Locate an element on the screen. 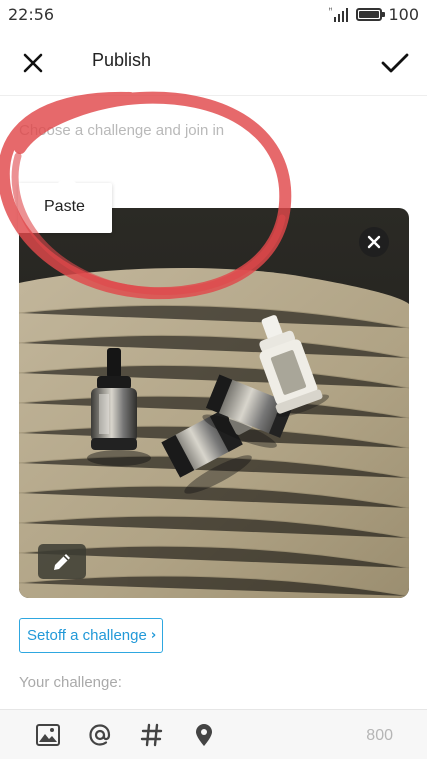 The image size is (427, 759). edit-photo-button is located at coordinates (62, 561).